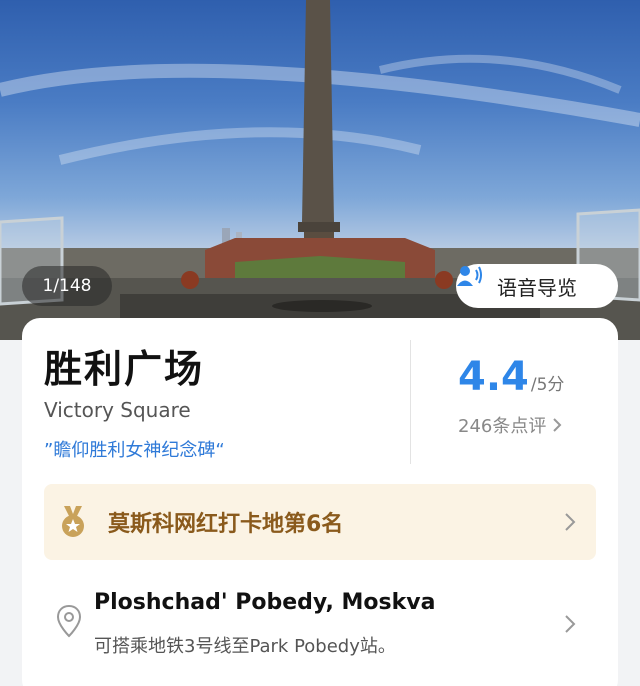  I want to click on review-count: 246条点评, so click(502, 426).